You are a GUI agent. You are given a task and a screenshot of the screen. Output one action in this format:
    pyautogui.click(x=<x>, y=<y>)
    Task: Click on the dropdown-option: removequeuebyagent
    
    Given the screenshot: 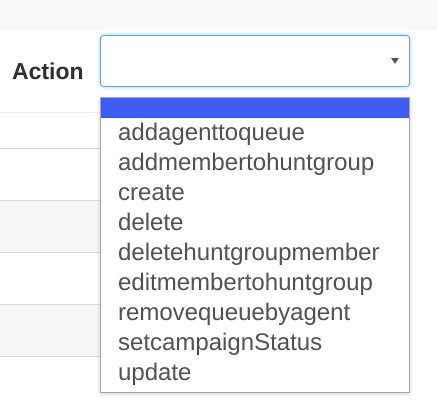 What is the action you would take?
    pyautogui.click(x=255, y=313)
    